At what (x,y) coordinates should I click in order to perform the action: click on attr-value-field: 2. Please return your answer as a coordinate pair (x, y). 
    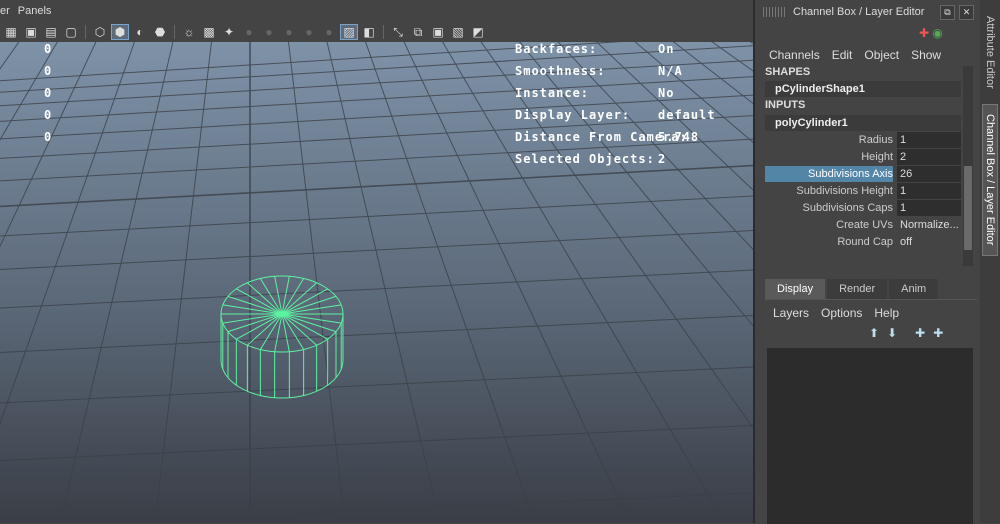
    Looking at the image, I should click on (929, 157).